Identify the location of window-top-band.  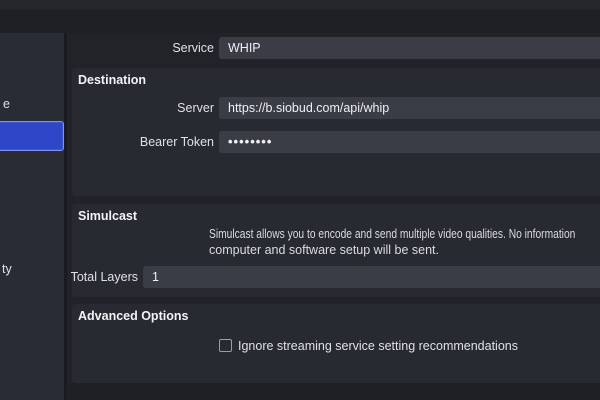
(300, 16).